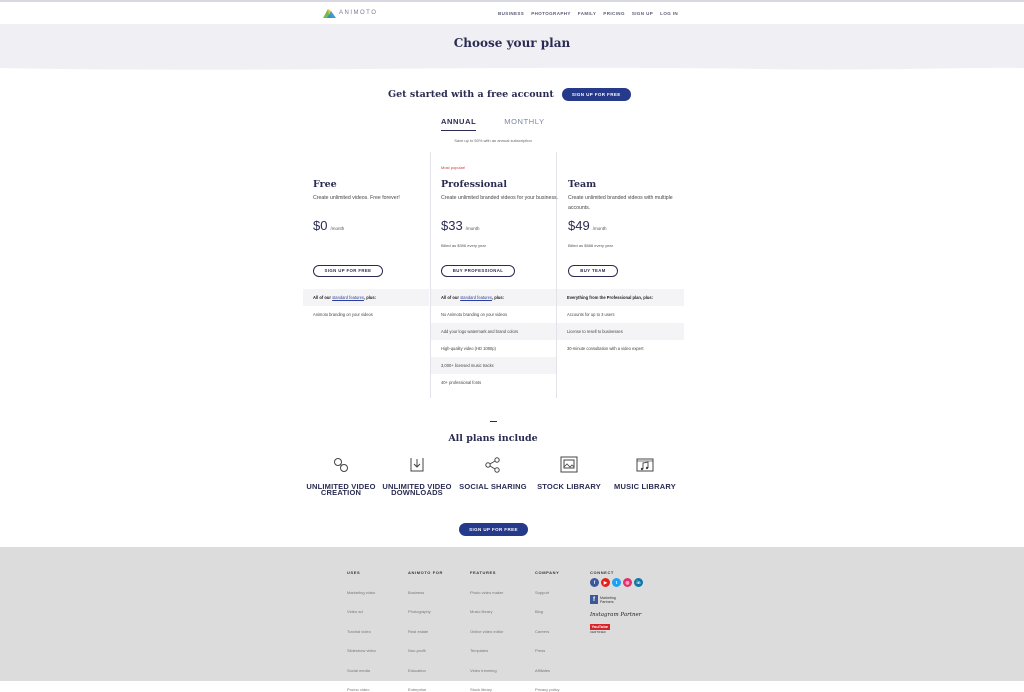 Image resolution: width=1024 pixels, height=692 pixels. I want to click on footer-link: Promo video, so click(361, 689).